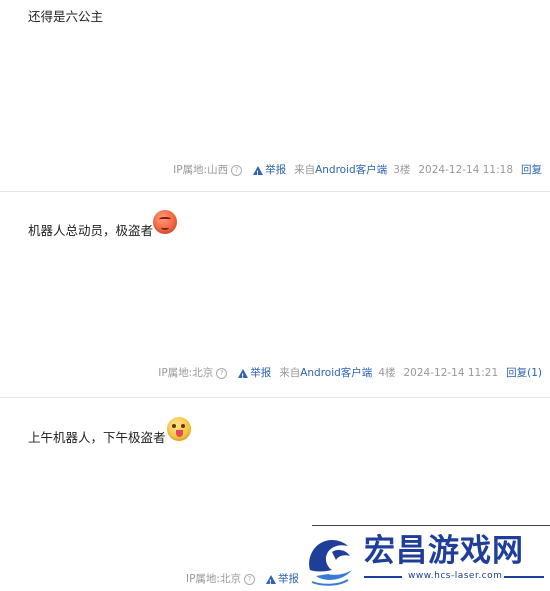 This screenshot has height=591, width=550. What do you see at coordinates (330, 563) in the screenshot?
I see `dragon-wave-icon` at bounding box center [330, 563].